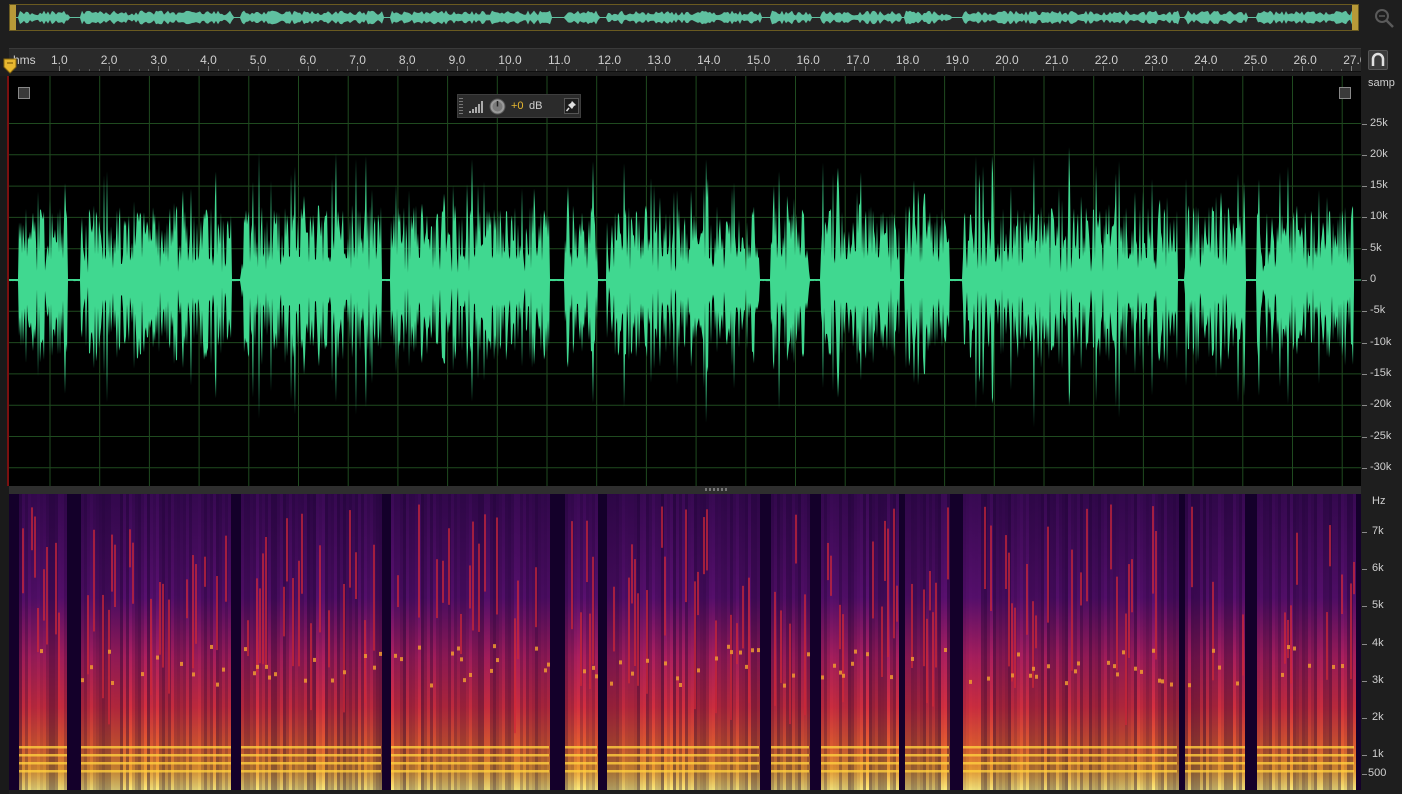 Image resolution: width=1402 pixels, height=794 pixels. Describe the element at coordinates (1381, 372) in the screenshot. I see `amplitude-scale-label: -15k` at that location.